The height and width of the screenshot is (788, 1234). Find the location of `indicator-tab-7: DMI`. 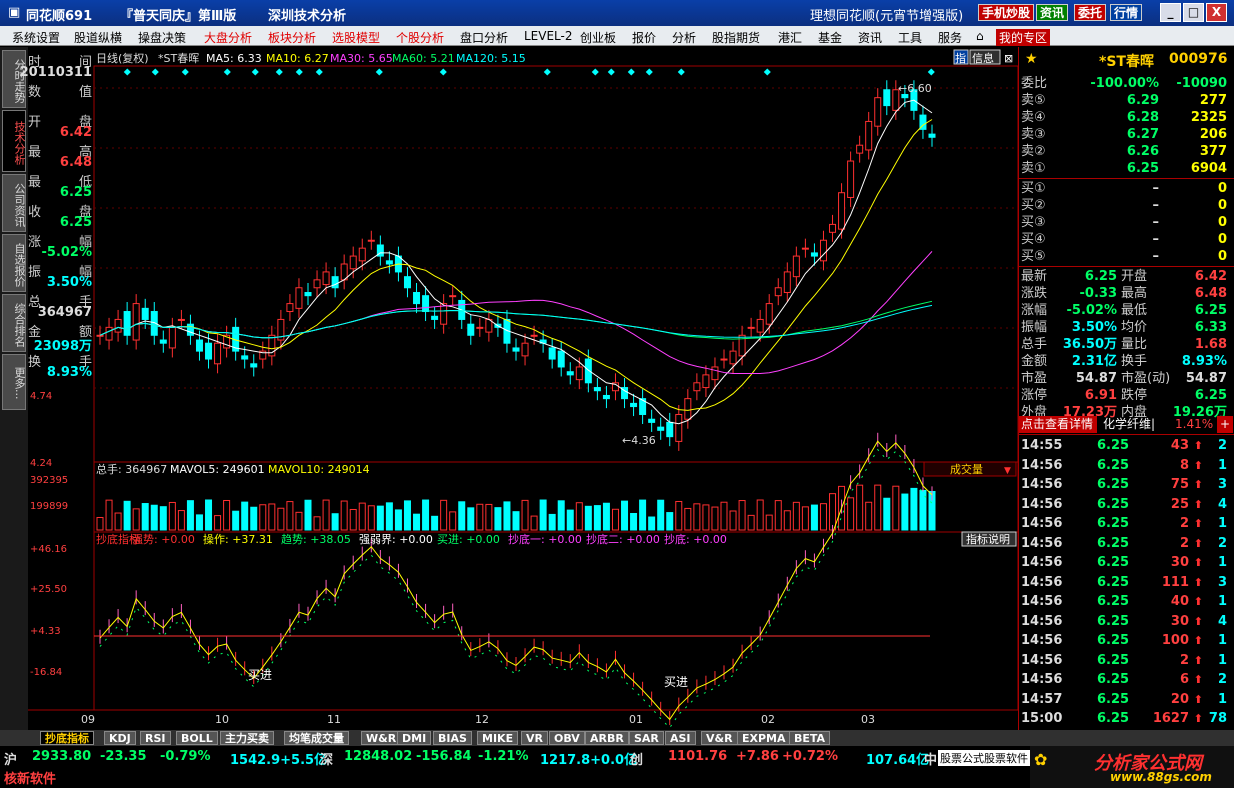

indicator-tab-7: DMI is located at coordinates (414, 738).